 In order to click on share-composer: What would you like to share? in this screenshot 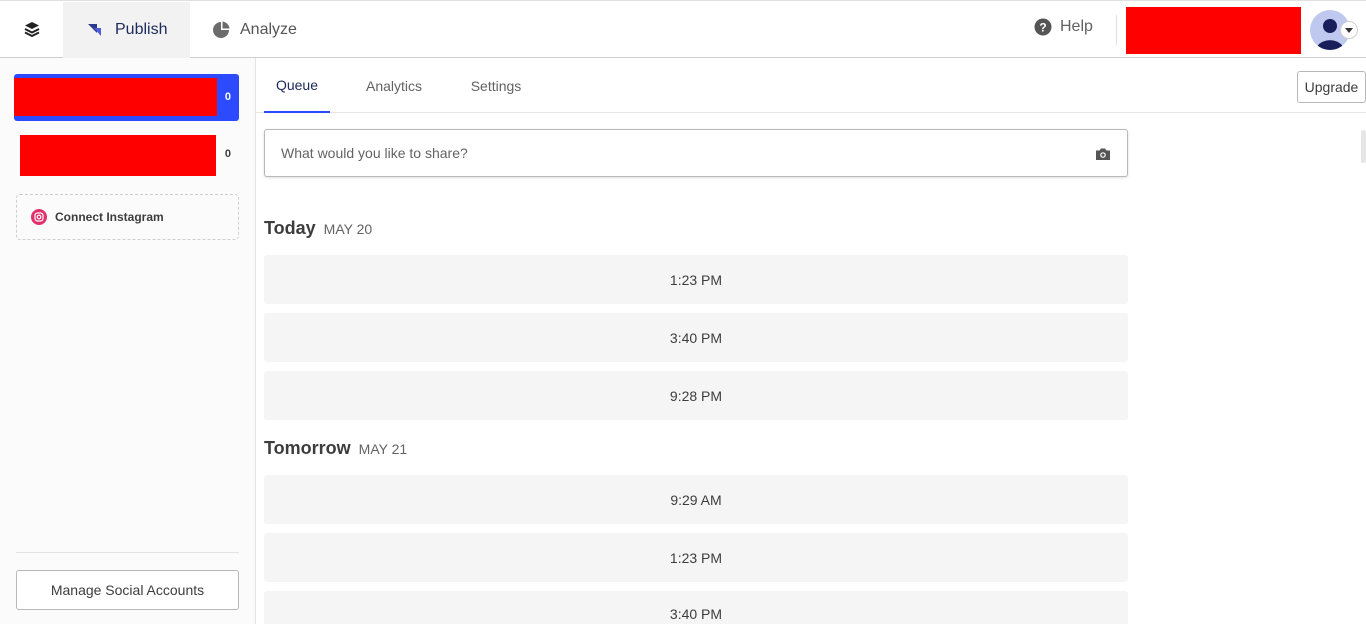, I will do `click(696, 153)`.